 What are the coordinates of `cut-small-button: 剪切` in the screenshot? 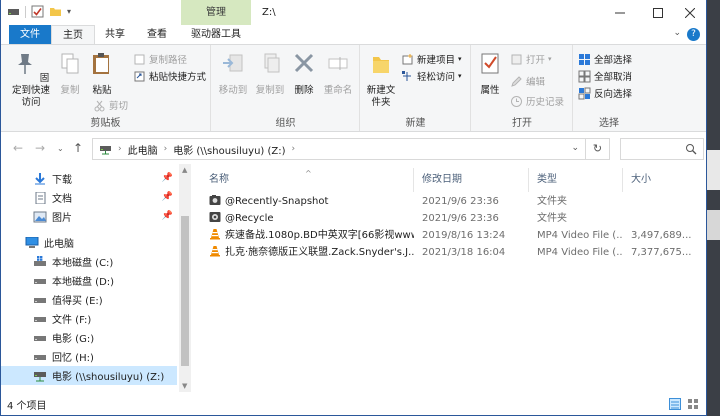 It's located at (110, 105).